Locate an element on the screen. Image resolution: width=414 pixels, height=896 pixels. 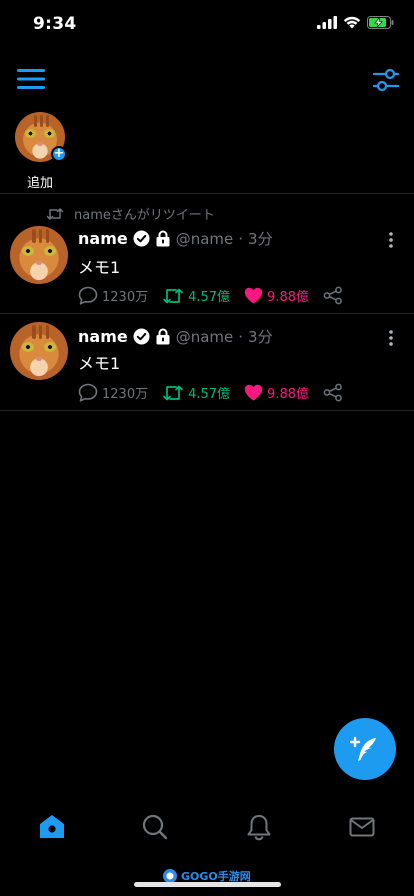
status-icons is located at coordinates (355, 22).